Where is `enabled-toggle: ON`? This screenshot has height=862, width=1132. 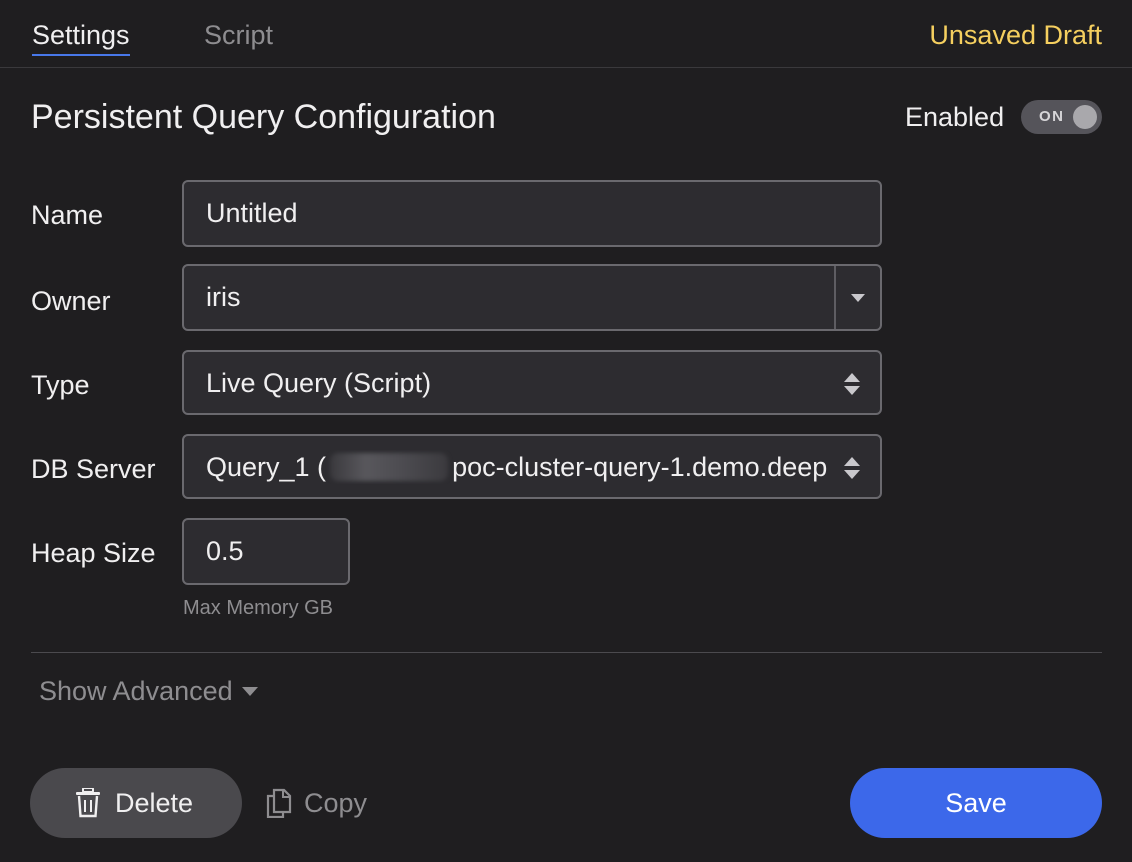 enabled-toggle: ON is located at coordinates (1061, 117).